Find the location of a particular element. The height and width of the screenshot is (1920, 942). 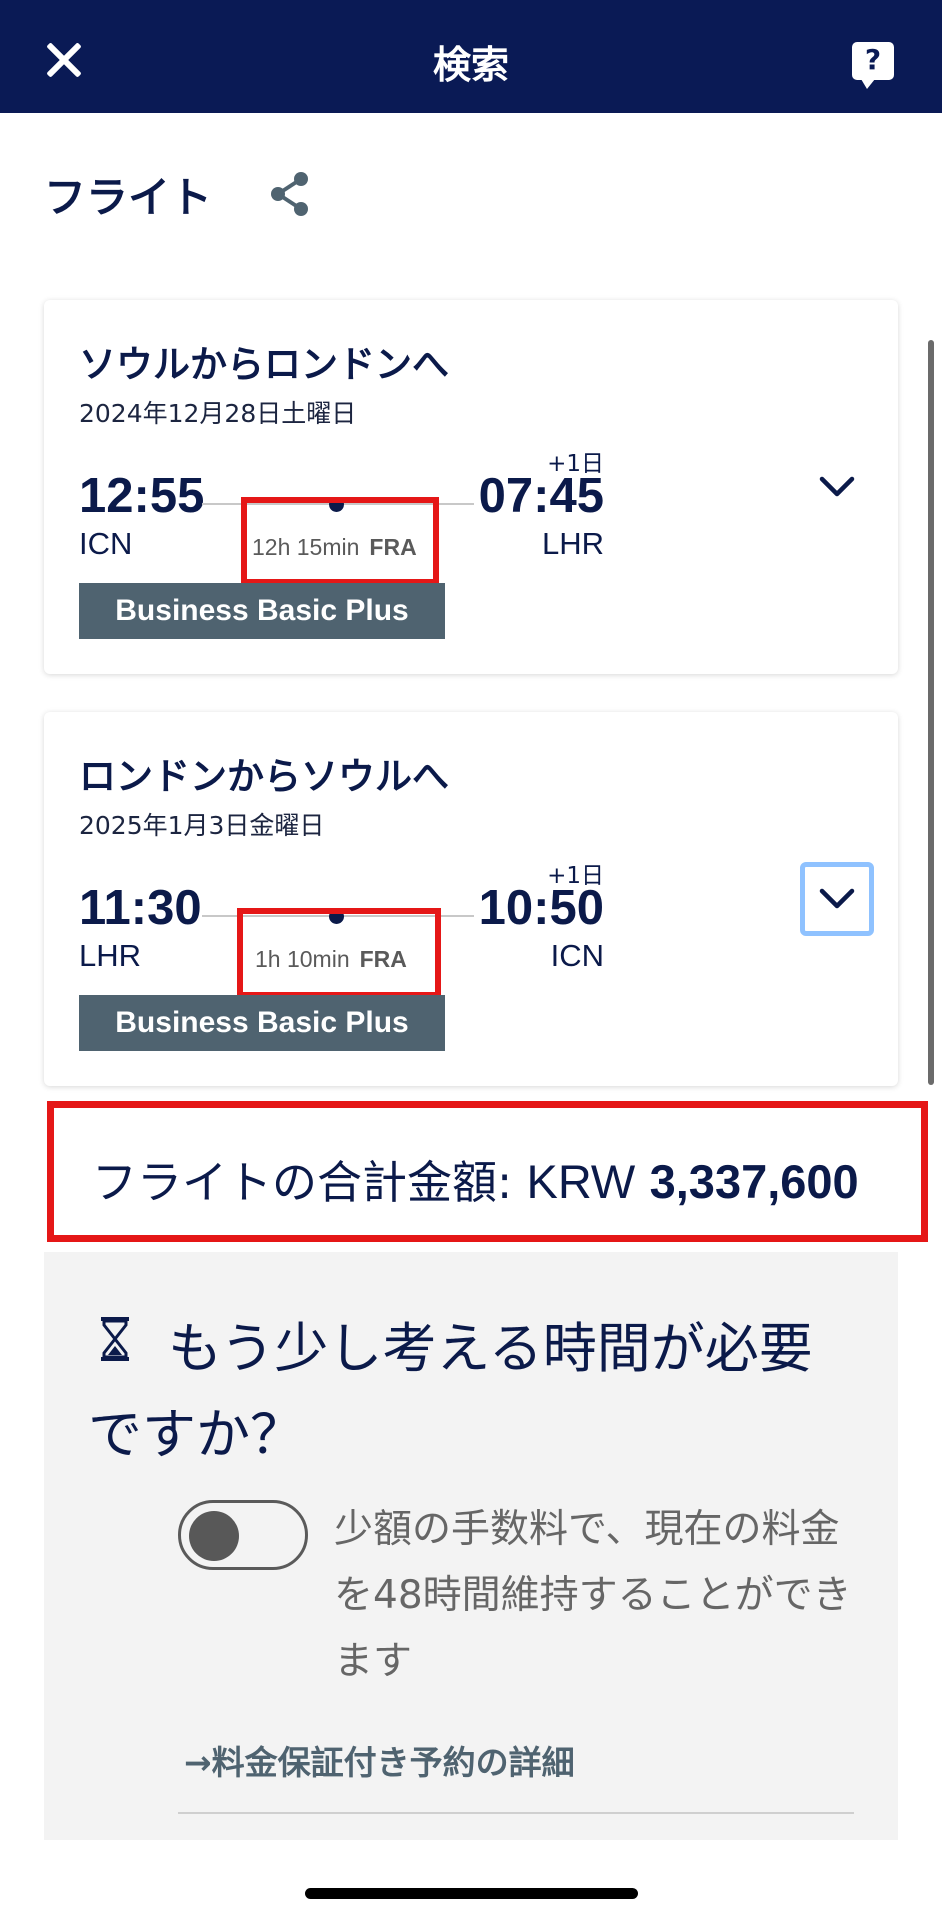

flight-date: 2024年12月28日土曜日 is located at coordinates (218, 413).